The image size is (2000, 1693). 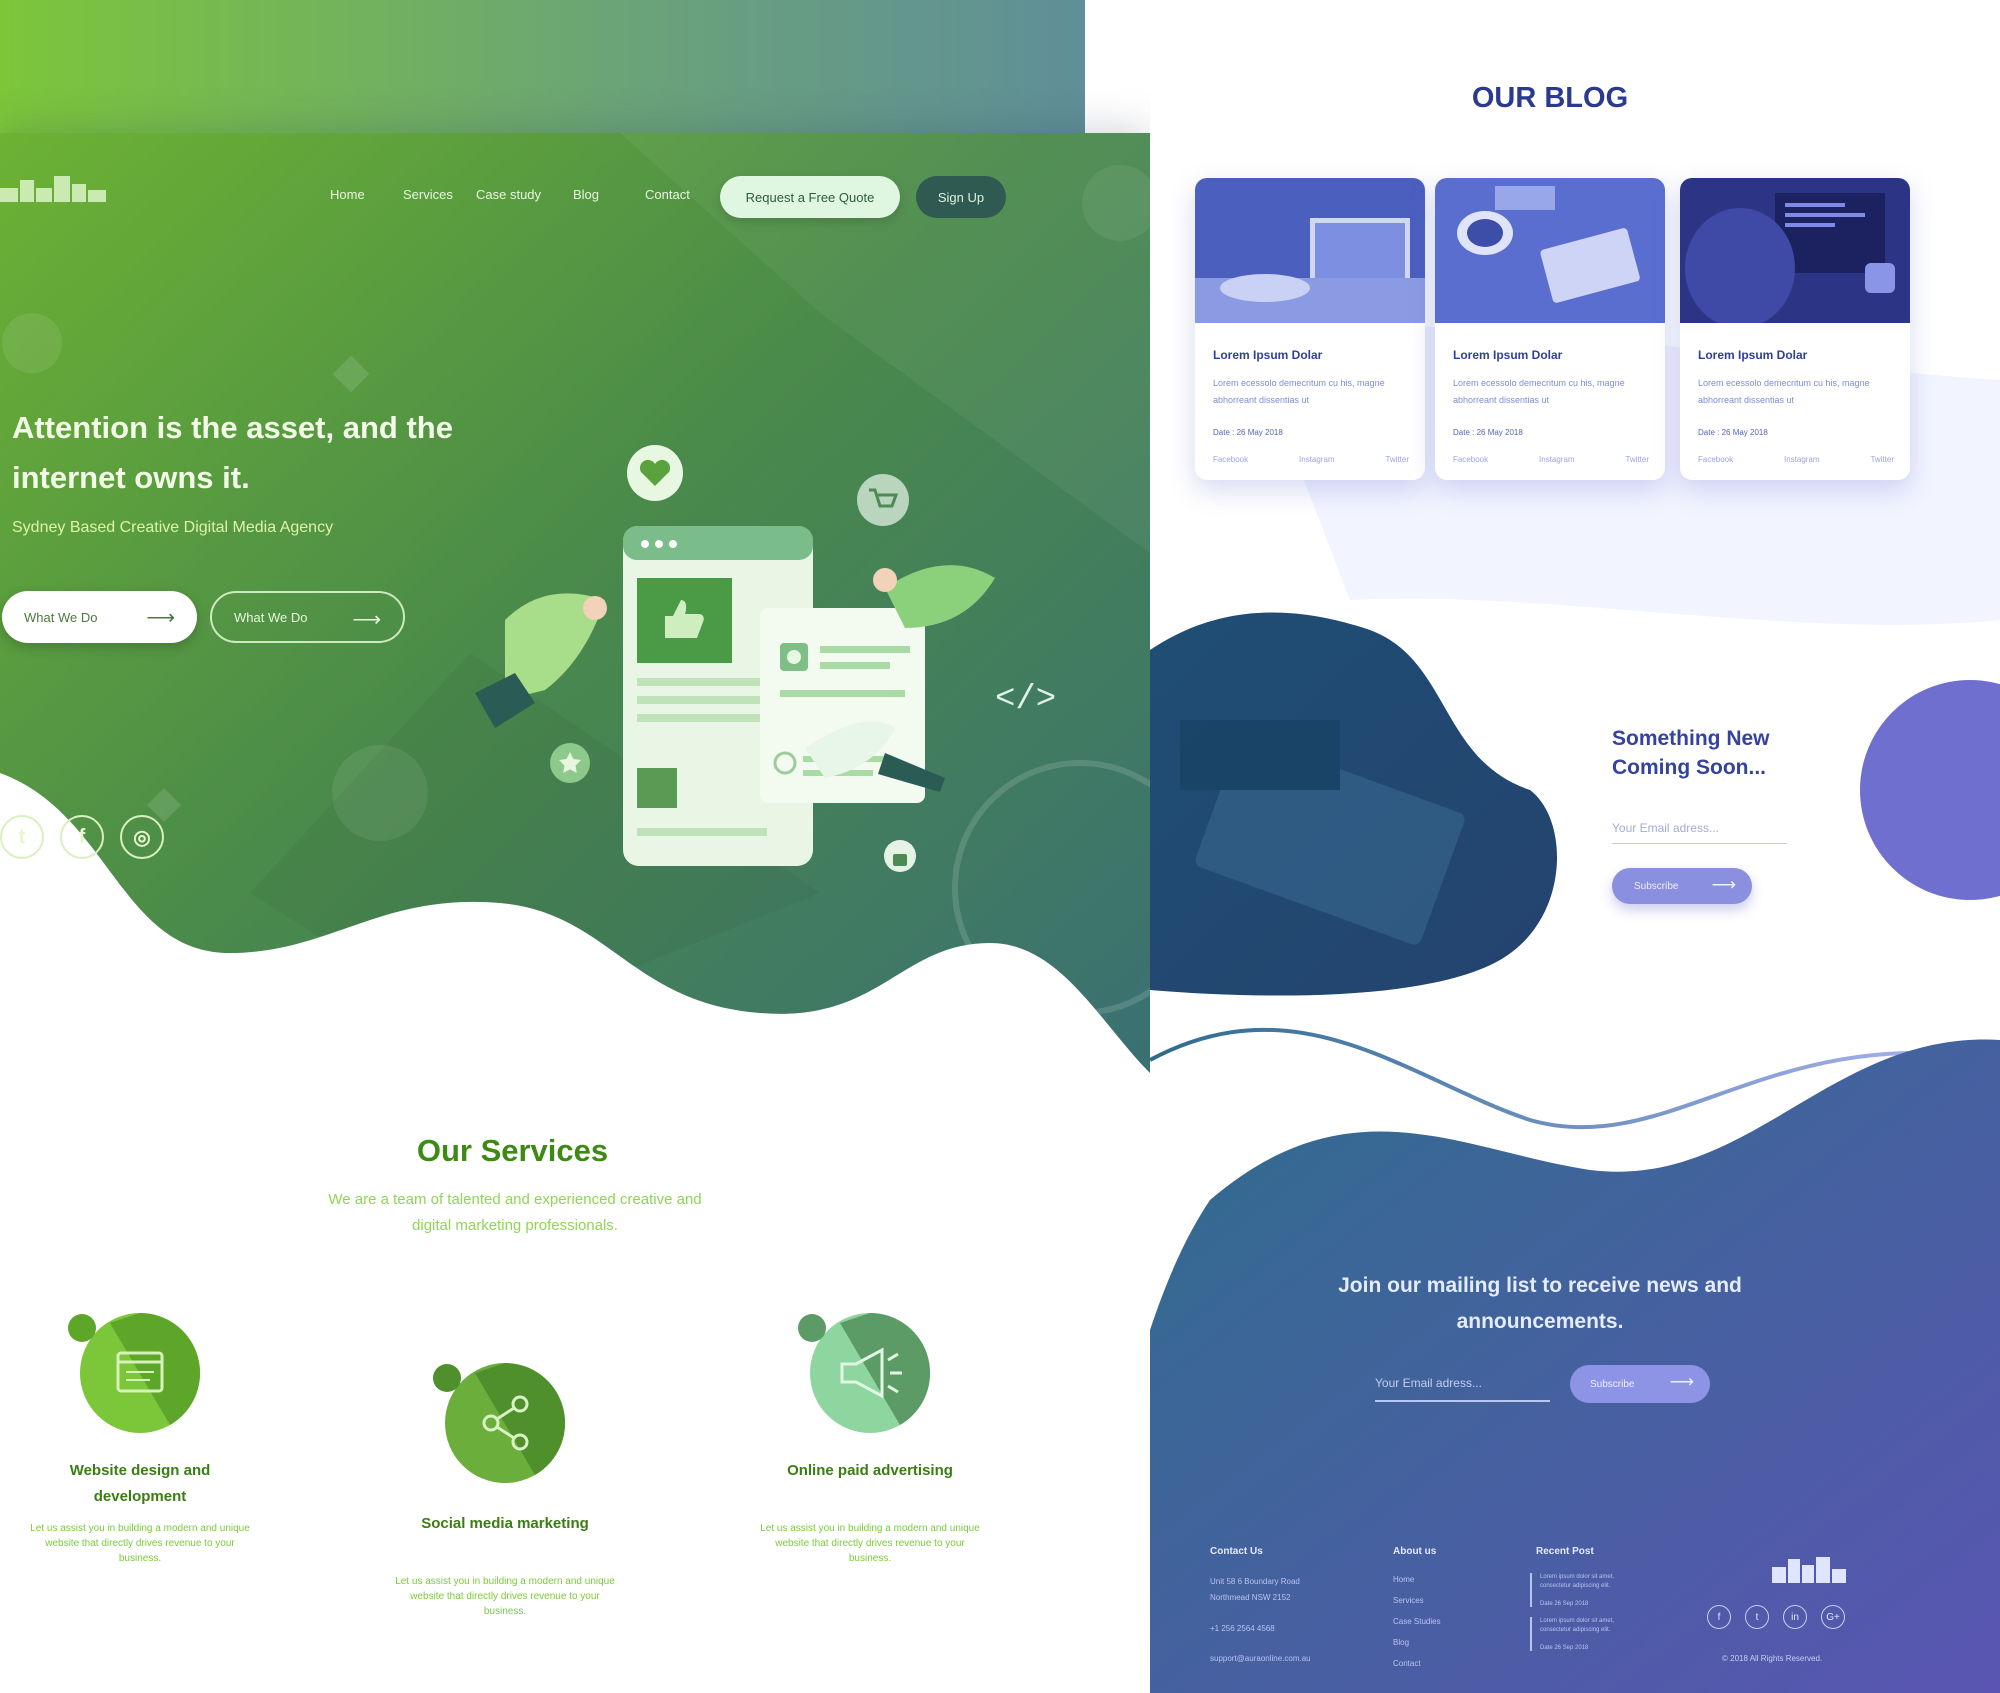 What do you see at coordinates (1255, 1581) in the screenshot?
I see `footer-address-line: Unit 58 6 Boundary Road` at bounding box center [1255, 1581].